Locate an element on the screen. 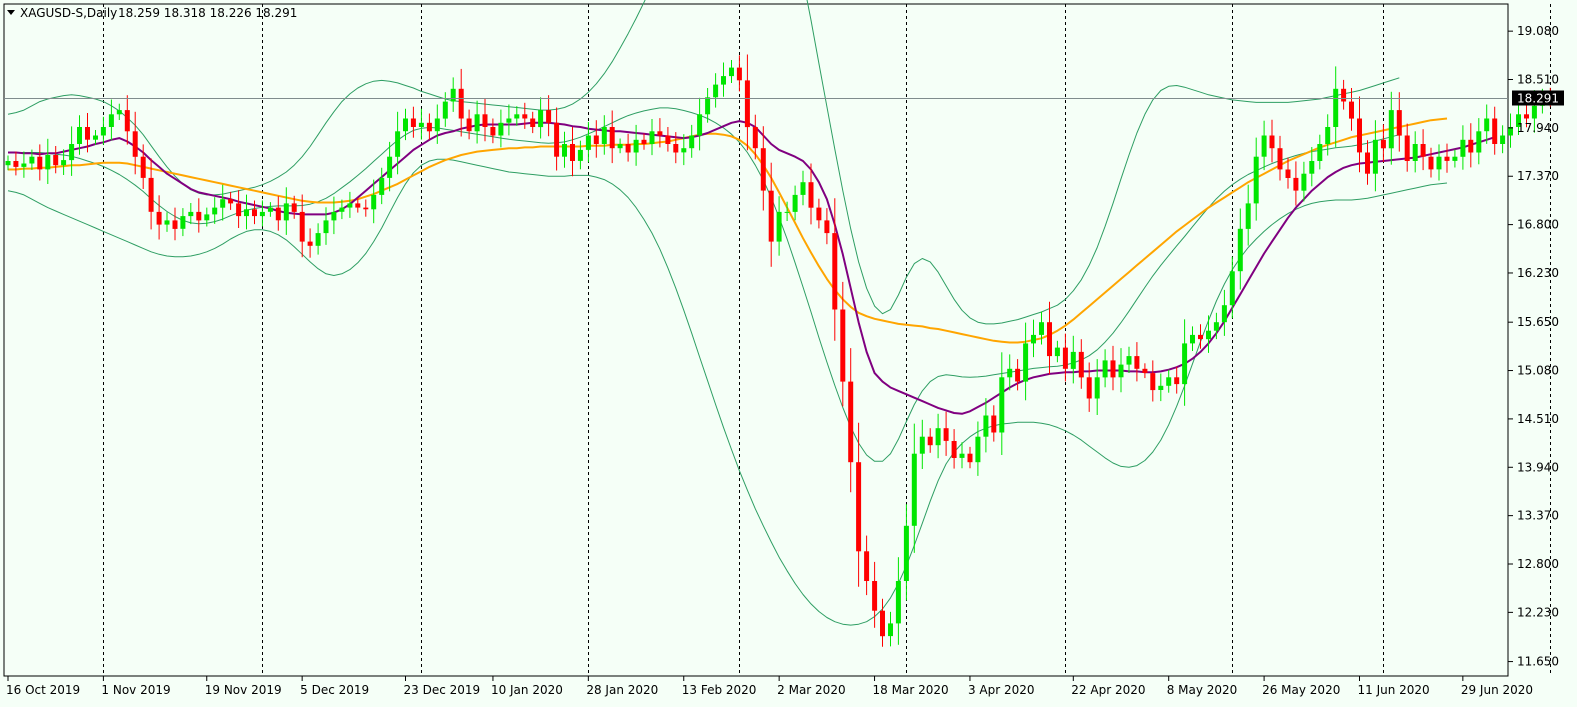  date-tick-label: 29 Jun 2020 is located at coordinates (1497, 690).